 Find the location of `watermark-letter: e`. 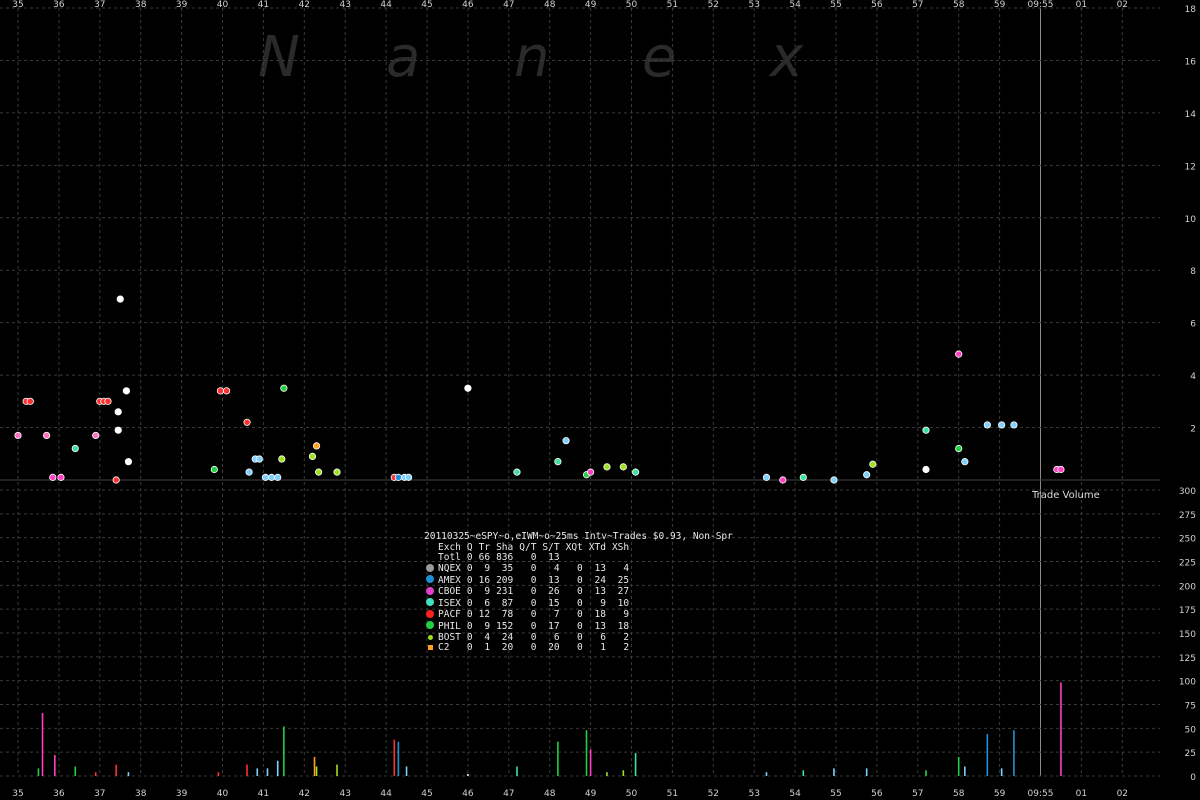

watermark-letter: e is located at coordinates (659, 57).